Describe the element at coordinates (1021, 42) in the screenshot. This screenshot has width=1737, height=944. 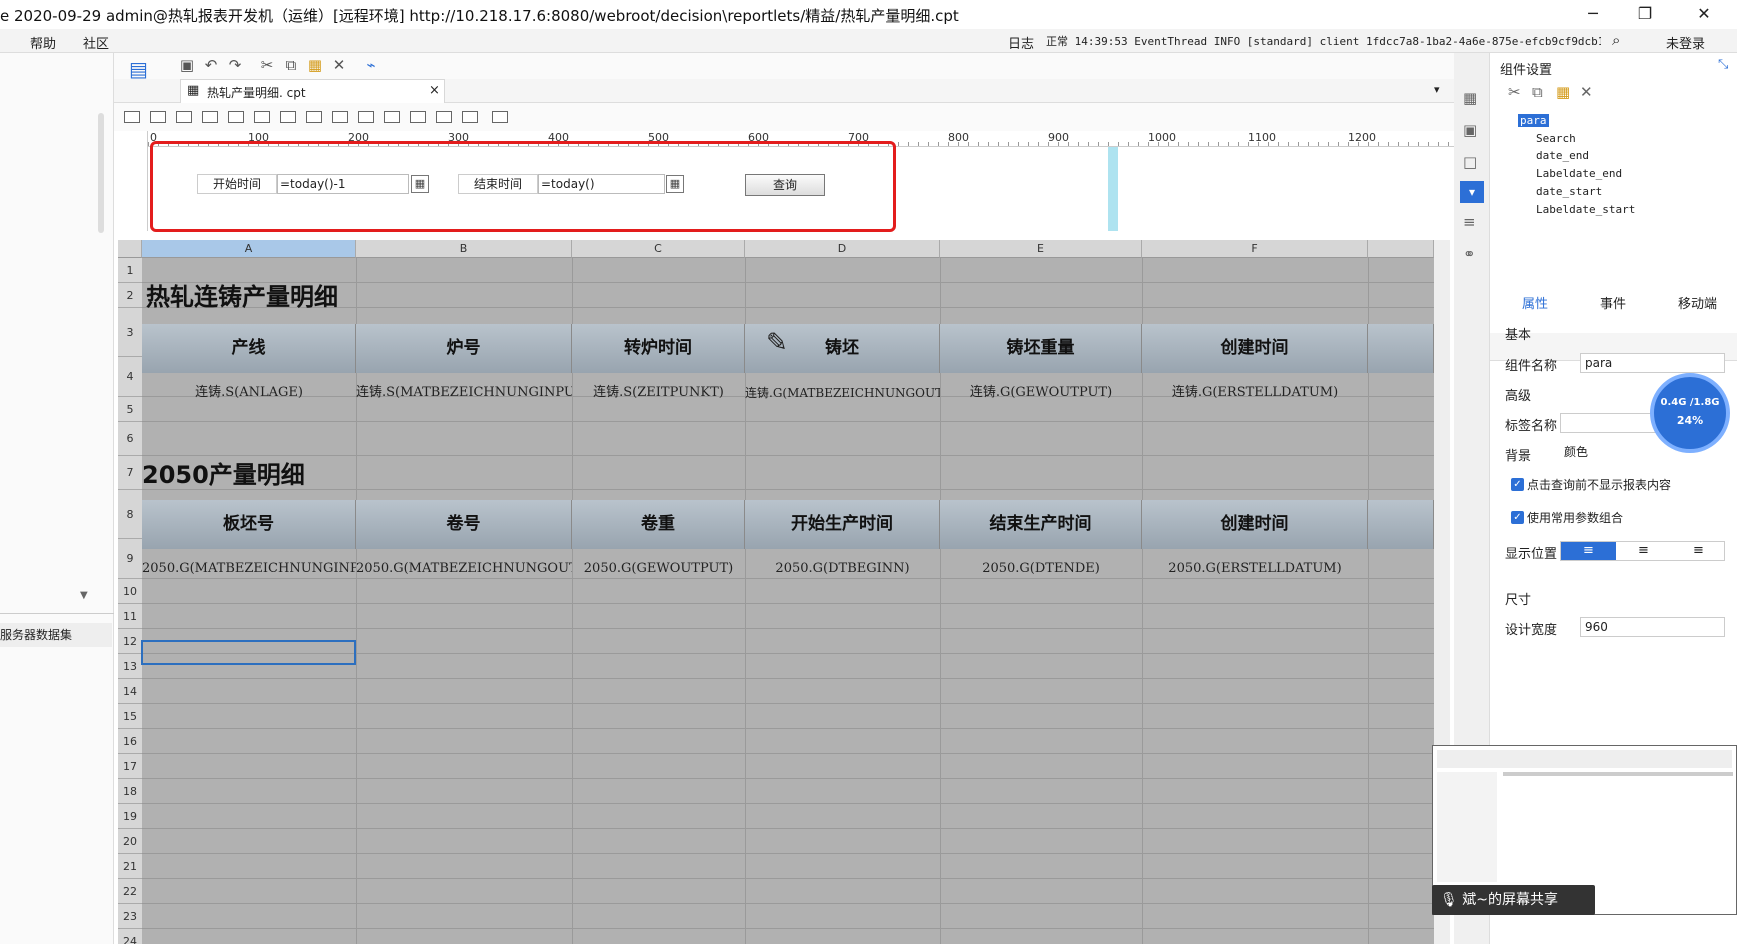
I see `log-button: 日志` at that location.